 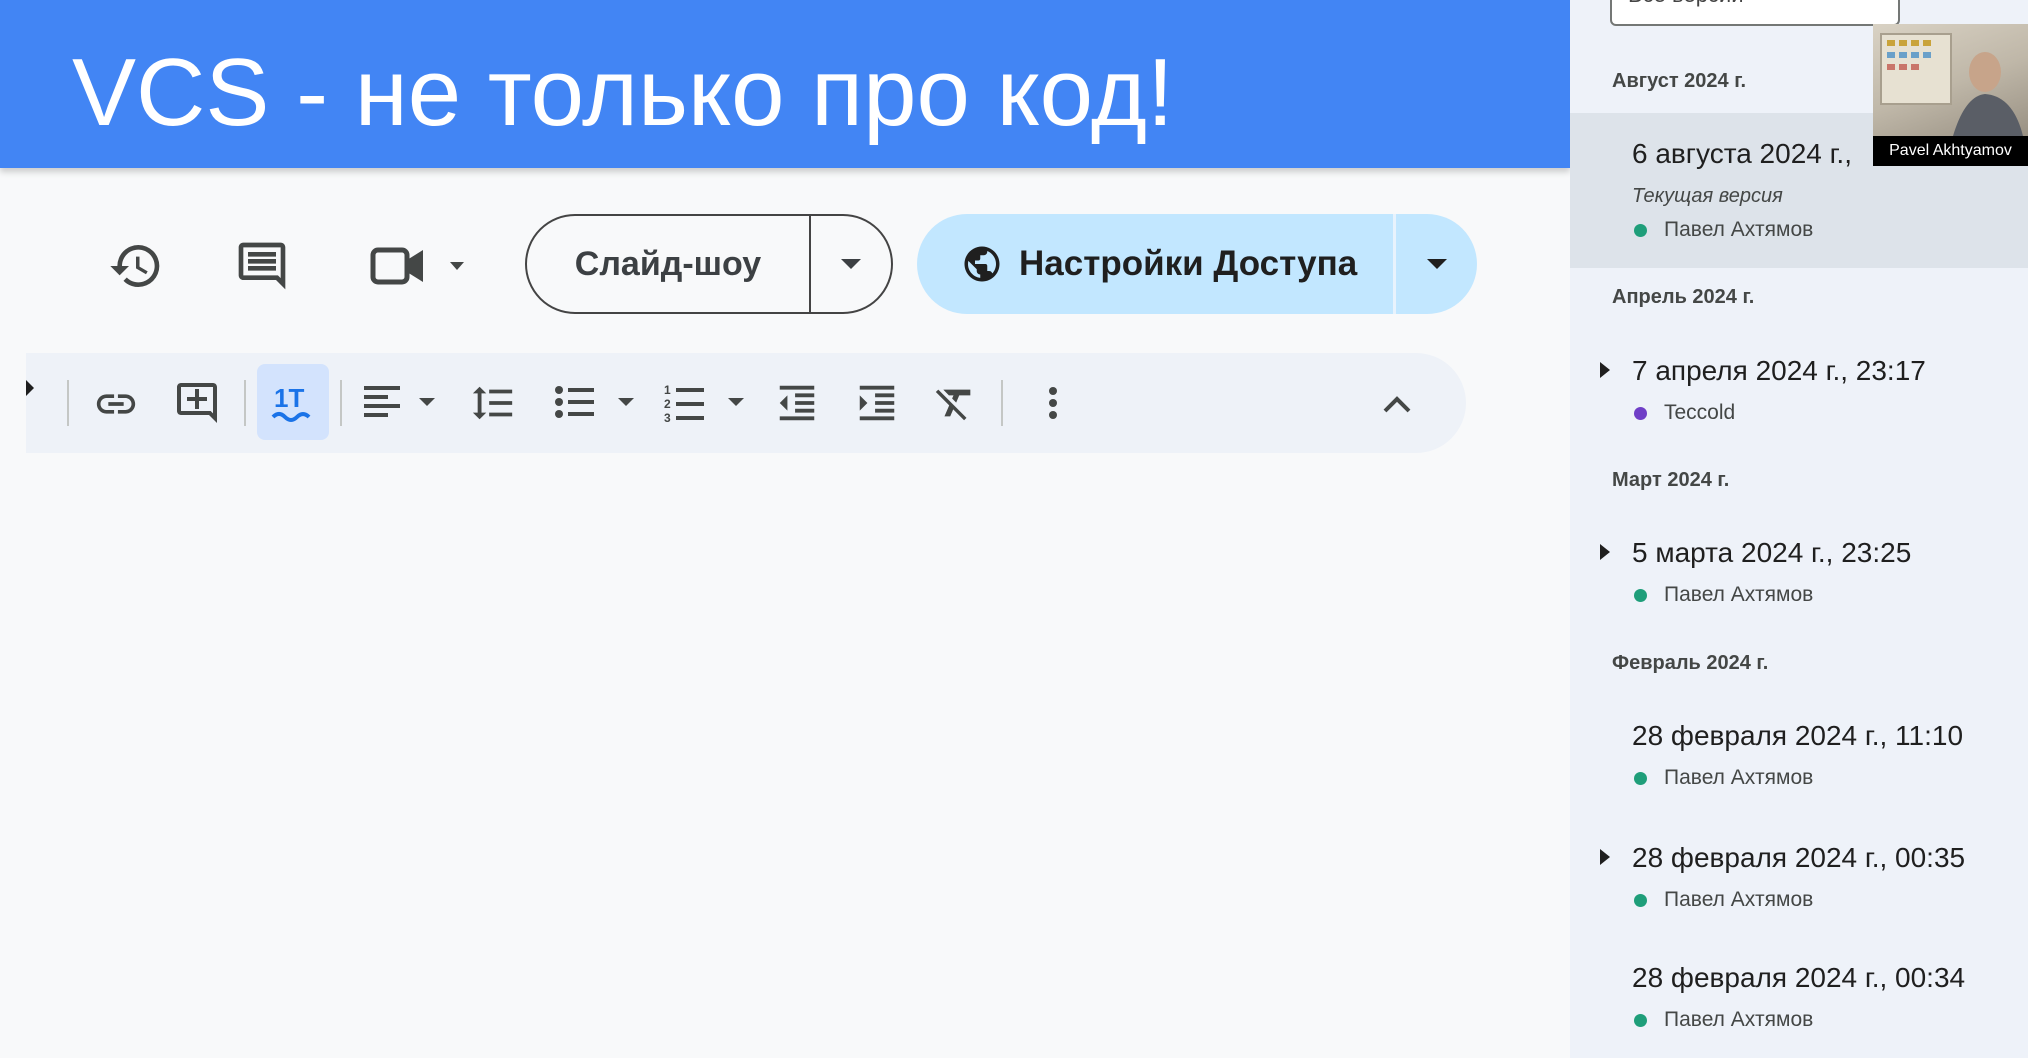 What do you see at coordinates (1797, 736) in the screenshot?
I see `version-title: 28 февраля 2024 г., 11:10` at bounding box center [1797, 736].